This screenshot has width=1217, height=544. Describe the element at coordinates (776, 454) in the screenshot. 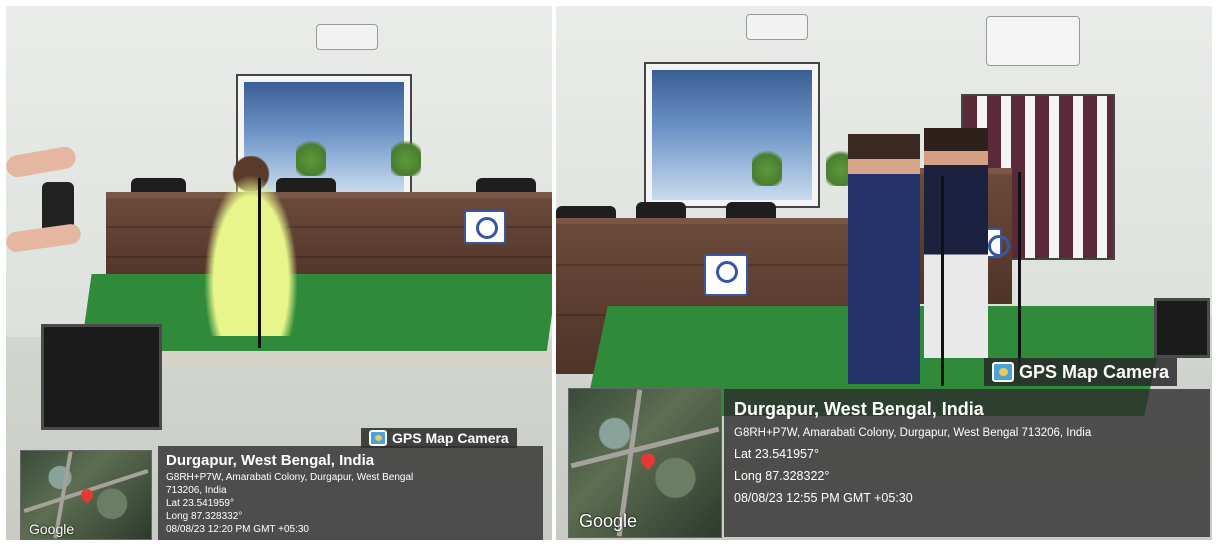

I see `latitude: Lat 23.541957°` at that location.